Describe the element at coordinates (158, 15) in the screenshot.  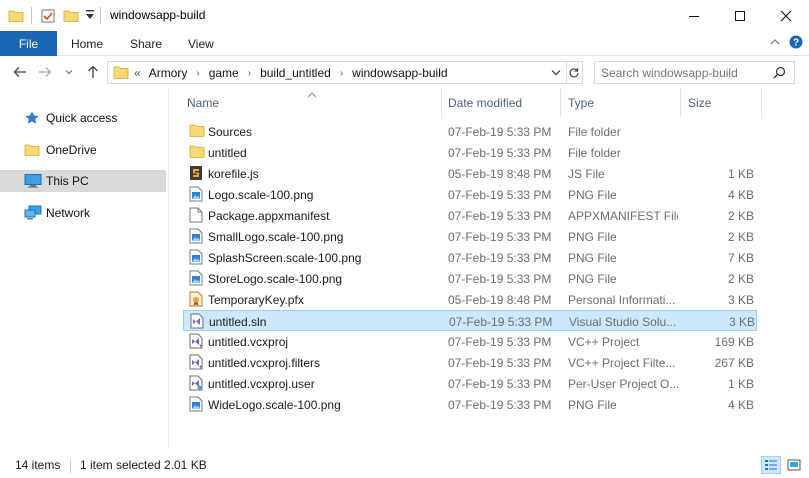
I see `window-title: windowsapp-build` at that location.